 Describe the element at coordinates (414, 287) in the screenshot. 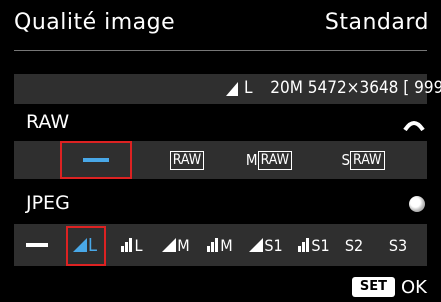

I see `ok-label: OK` at that location.